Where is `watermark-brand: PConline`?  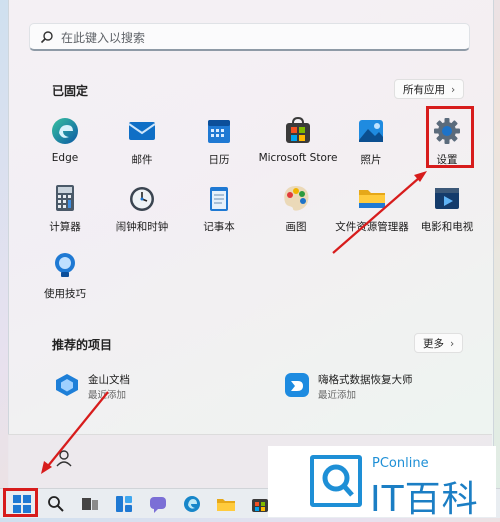 watermark-brand: PConline is located at coordinates (400, 463).